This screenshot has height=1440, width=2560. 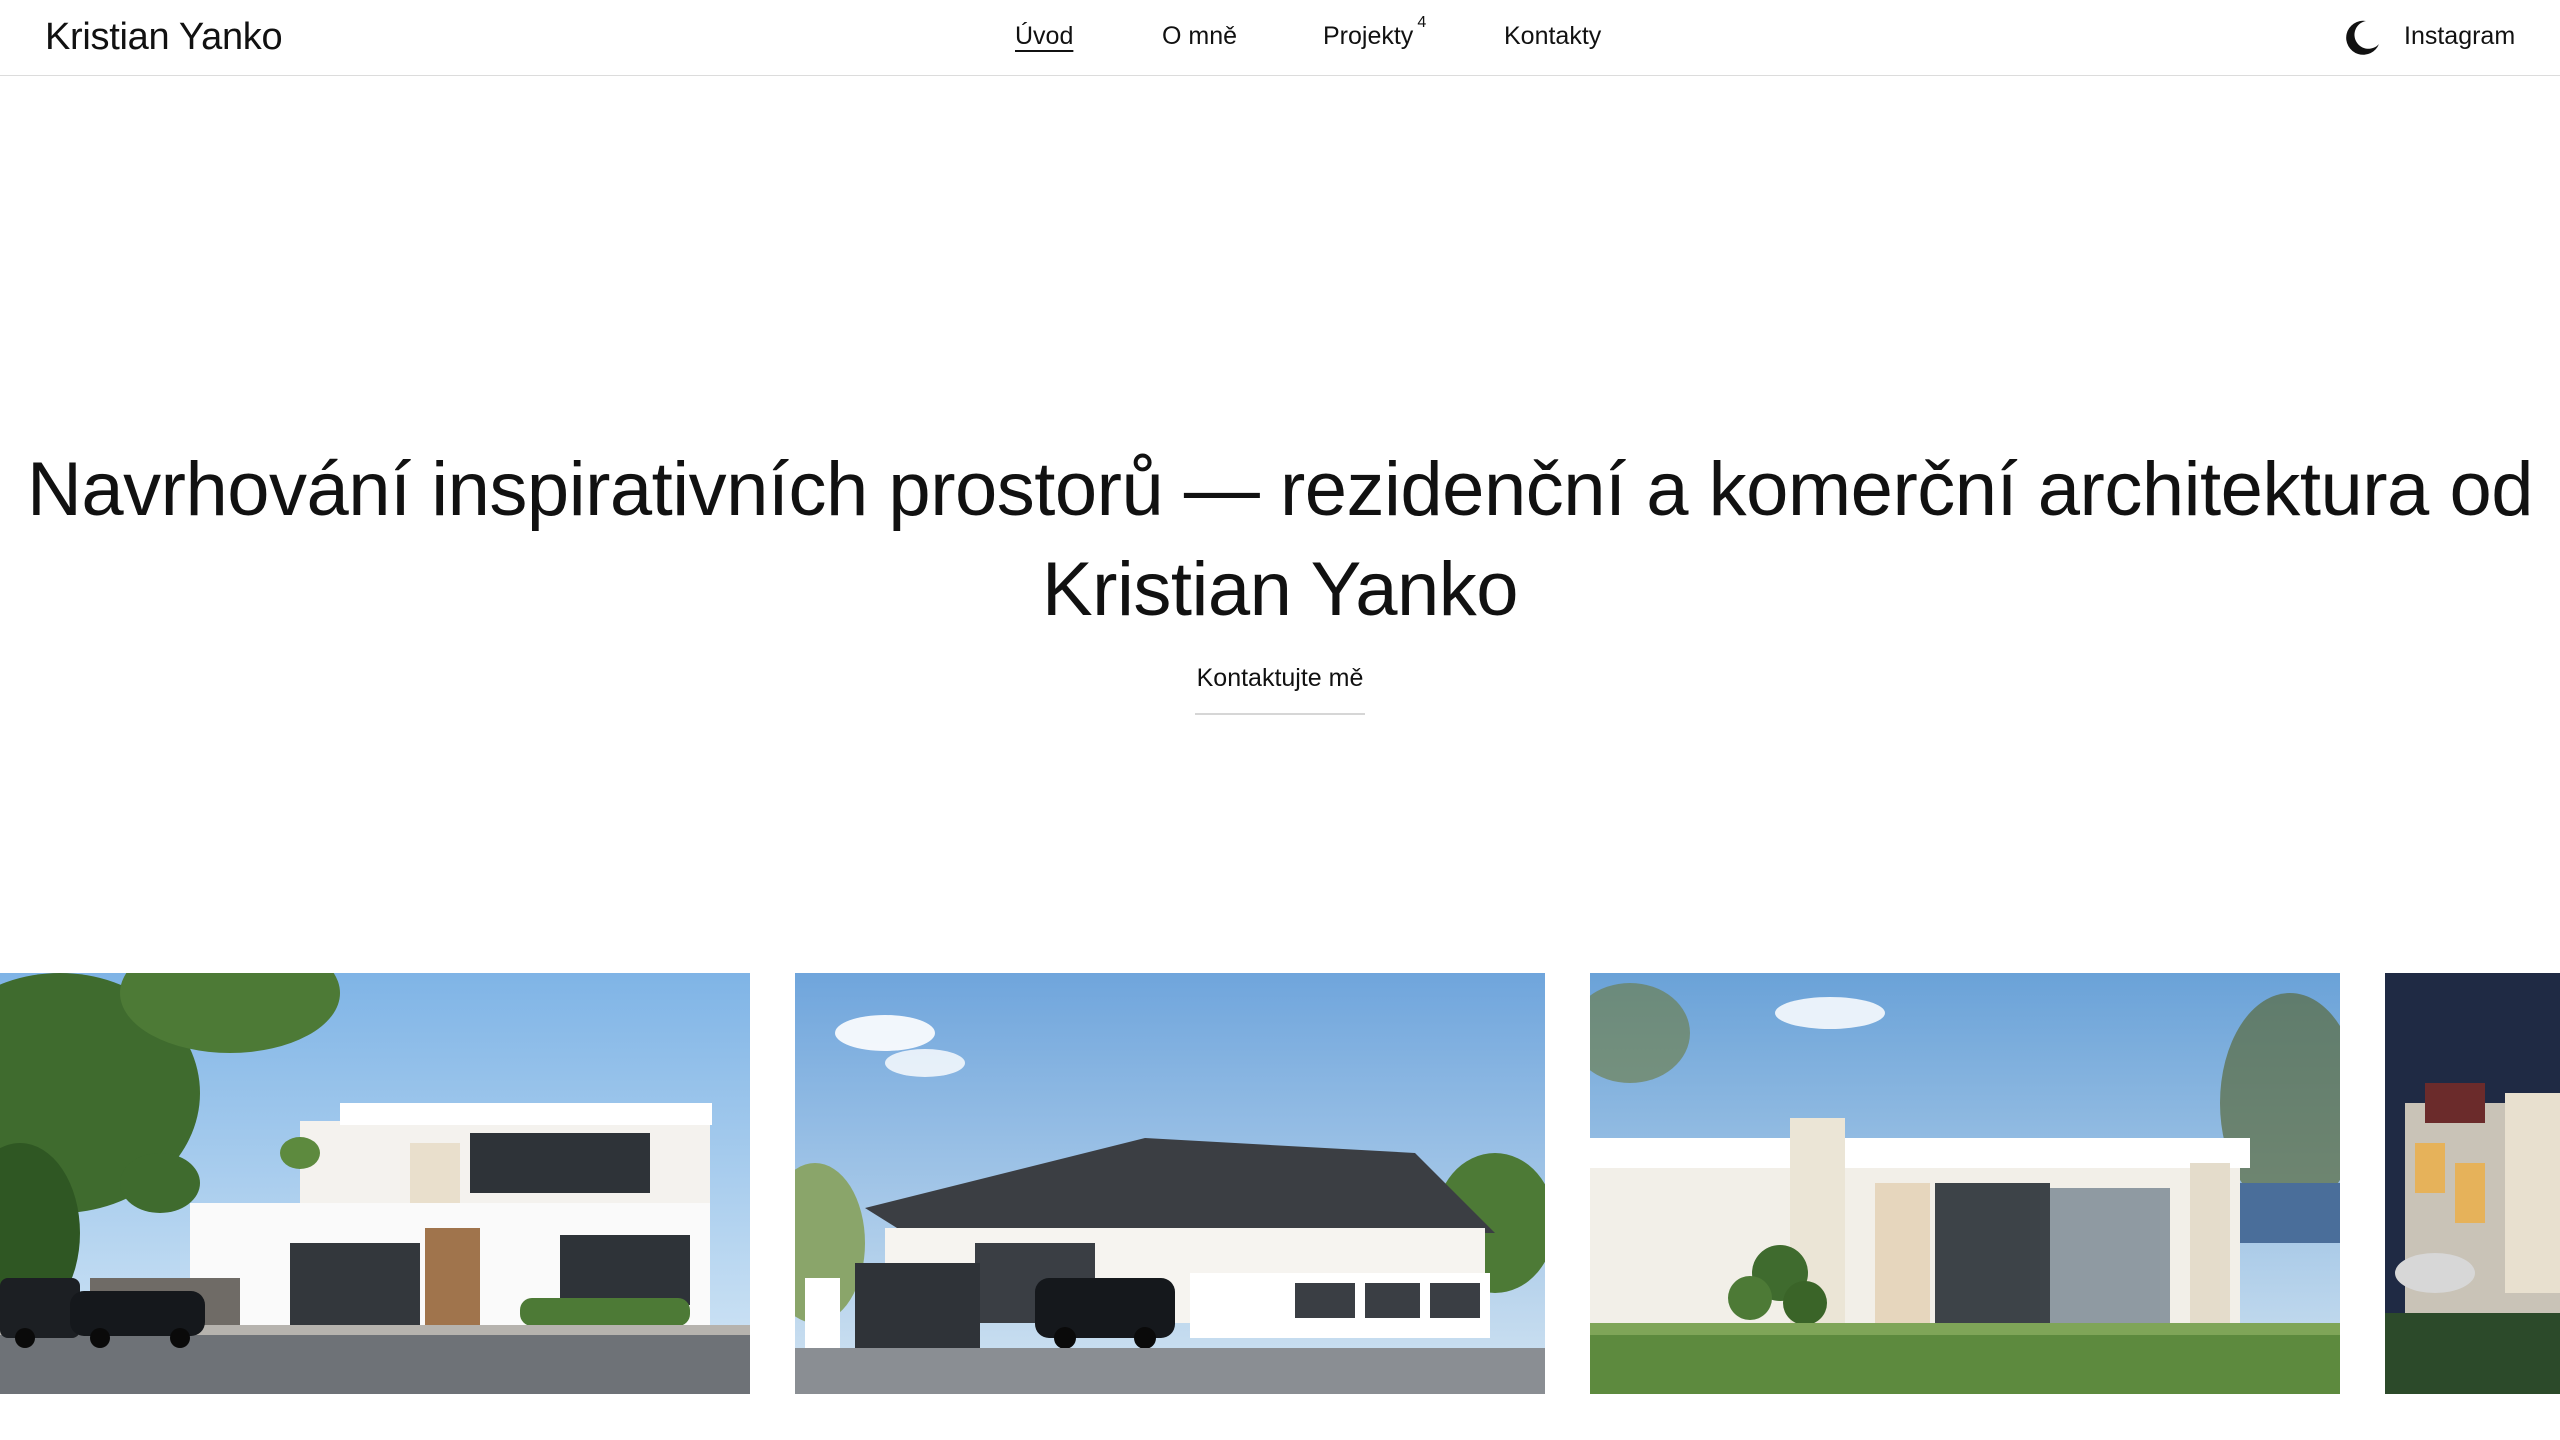 I want to click on project-image-bungalow, so click(x=1170, y=1183).